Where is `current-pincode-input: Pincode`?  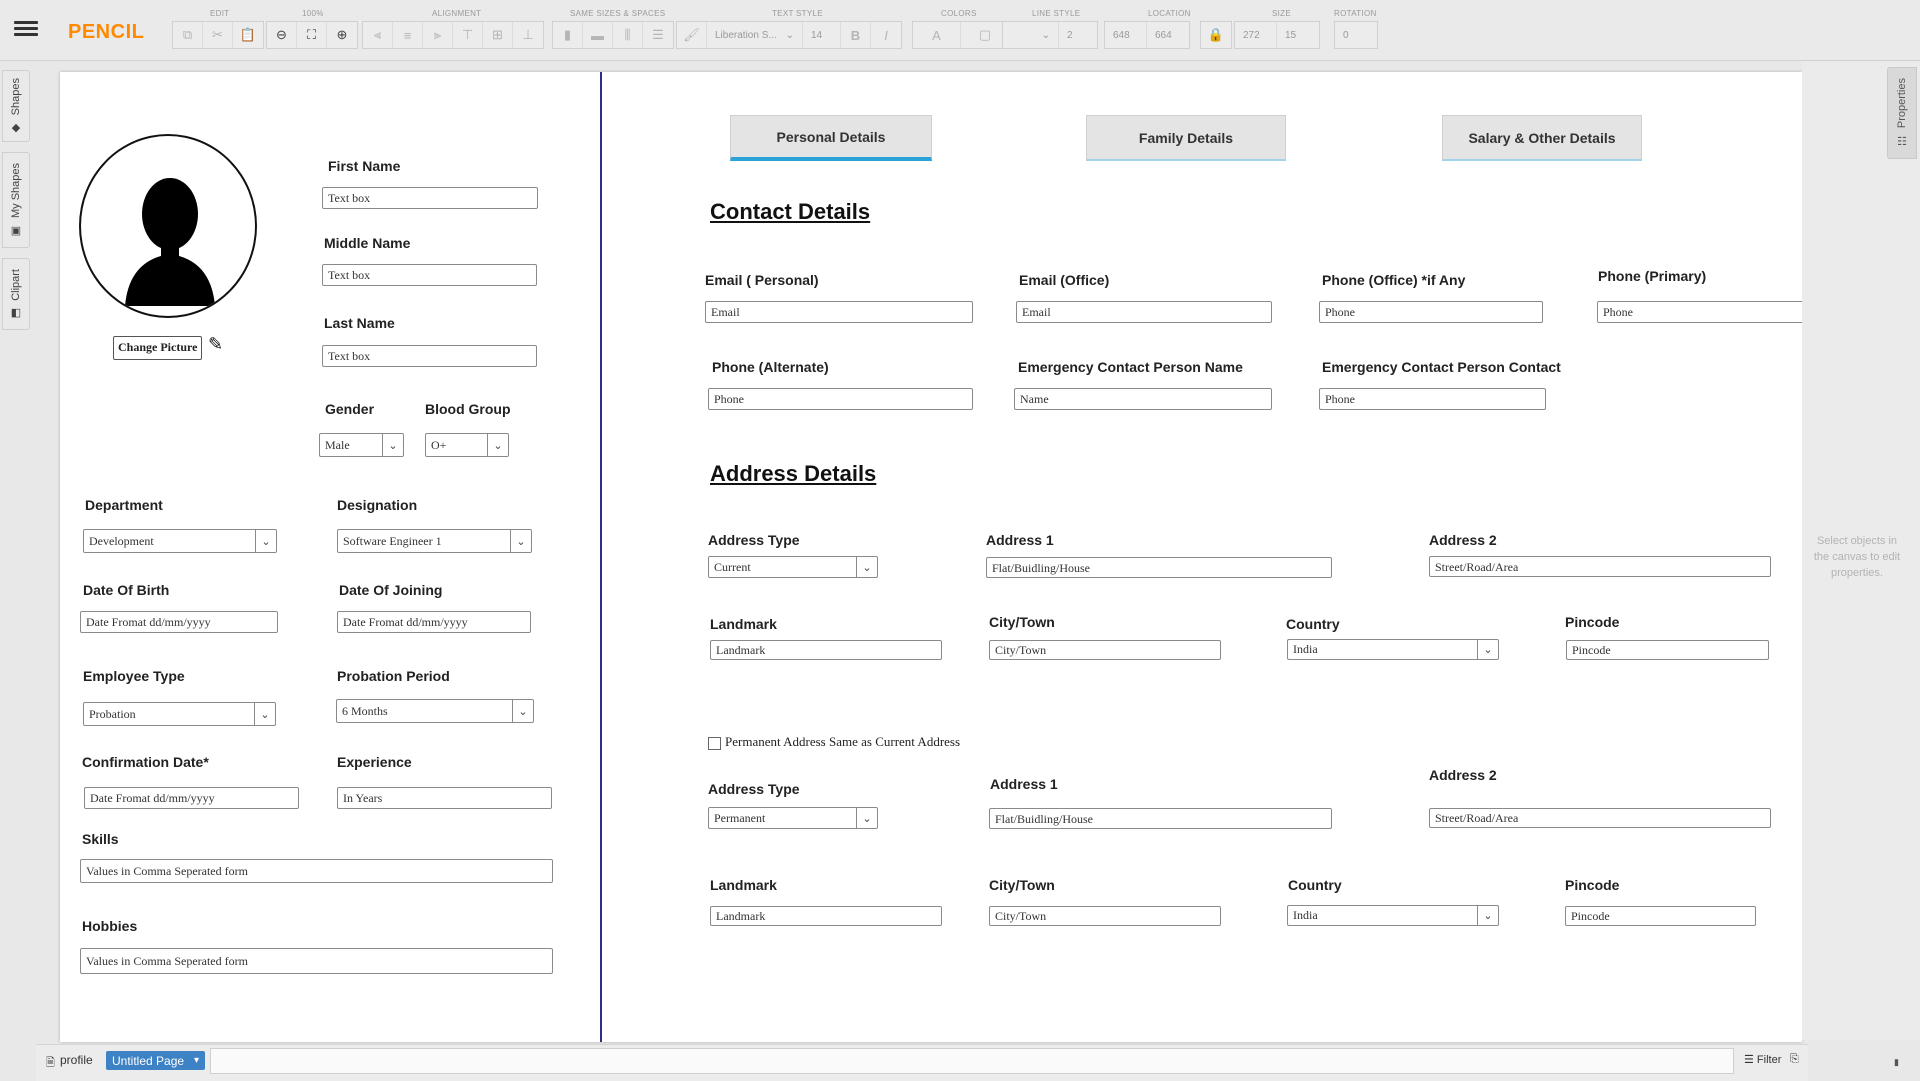 current-pincode-input: Pincode is located at coordinates (1667, 650).